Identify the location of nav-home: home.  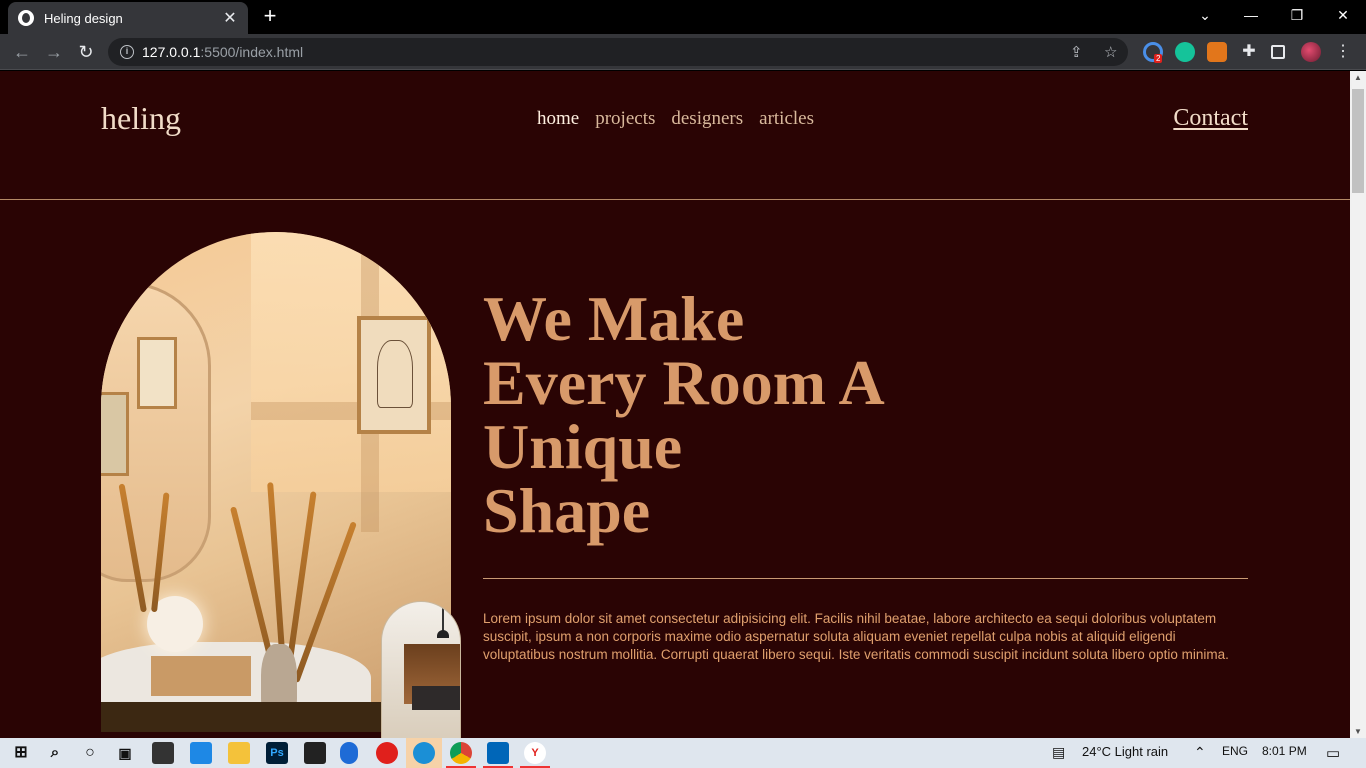
(558, 119).